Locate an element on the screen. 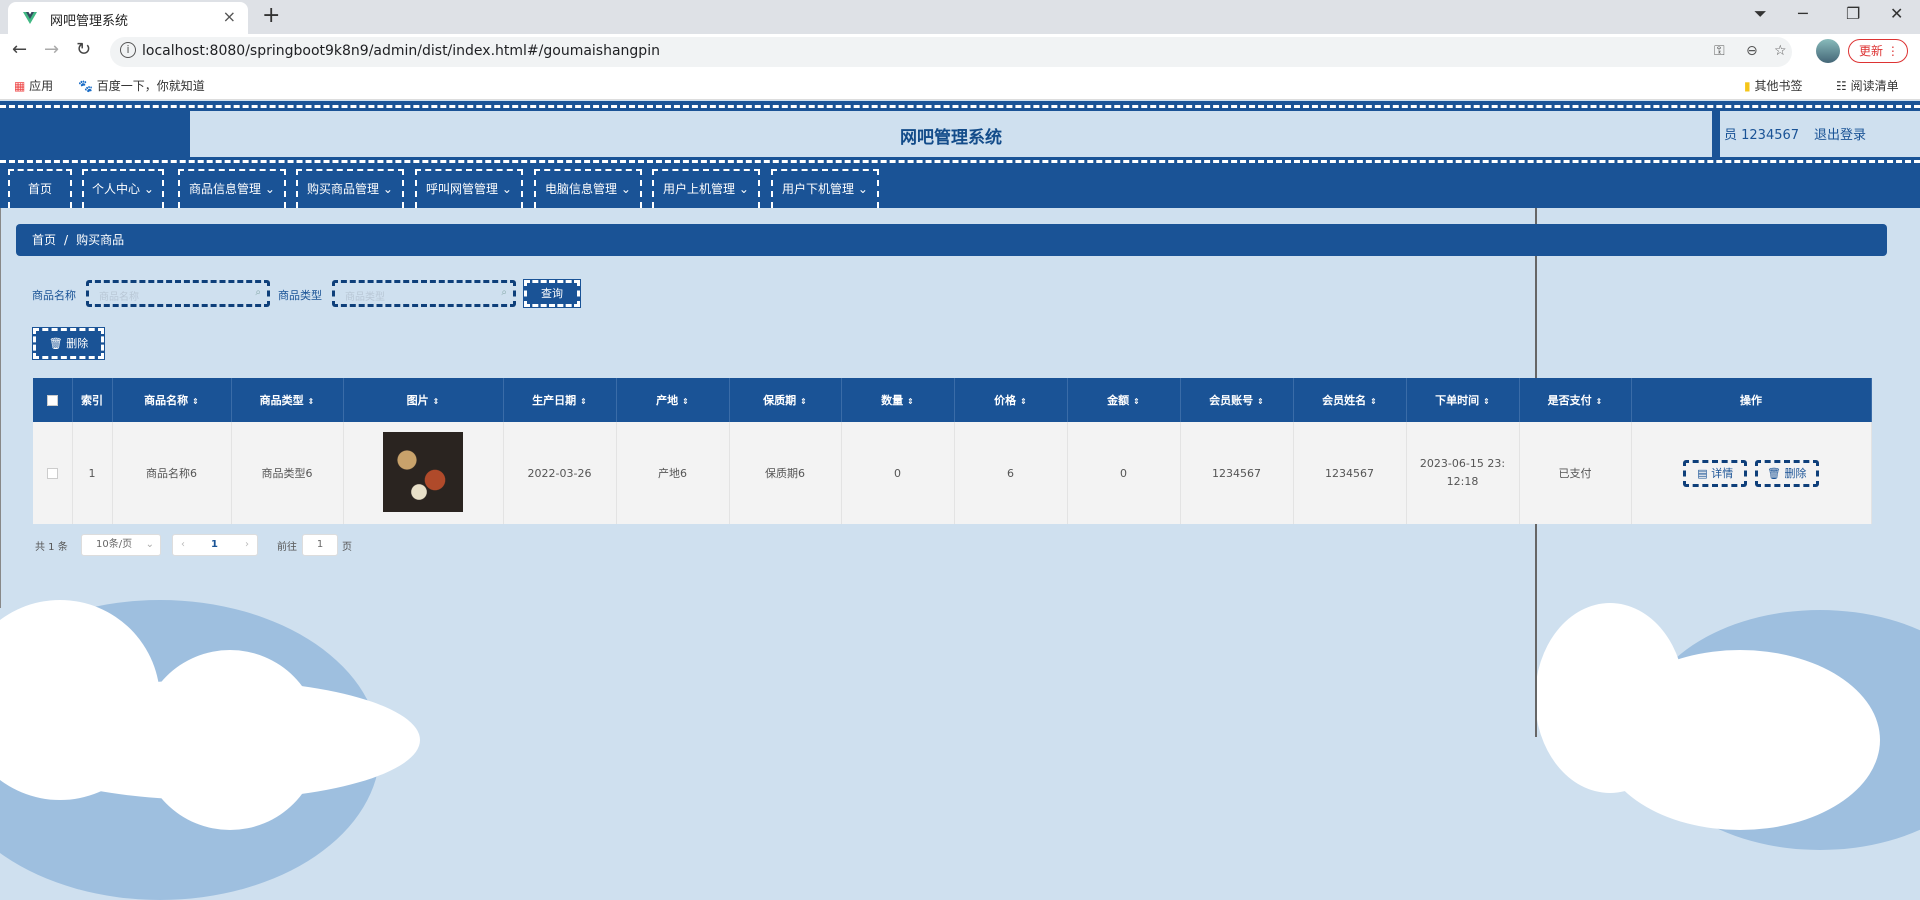  col-member-name: 会员姓名 ⇕ is located at coordinates (1350, 400).